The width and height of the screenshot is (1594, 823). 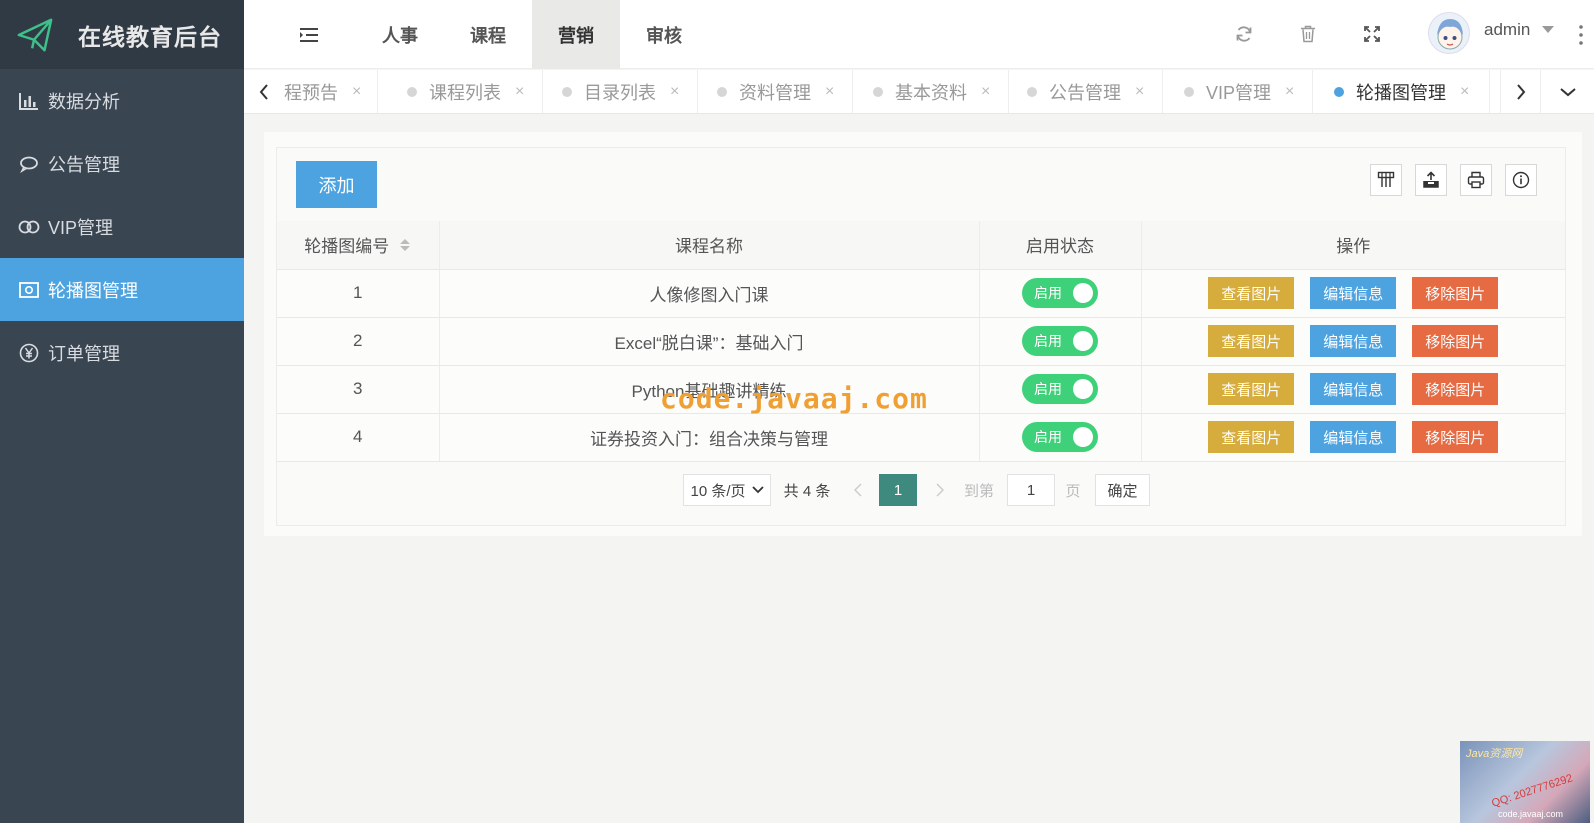 What do you see at coordinates (488, 34) in the screenshot?
I see `nav-tab-courses: 课程` at bounding box center [488, 34].